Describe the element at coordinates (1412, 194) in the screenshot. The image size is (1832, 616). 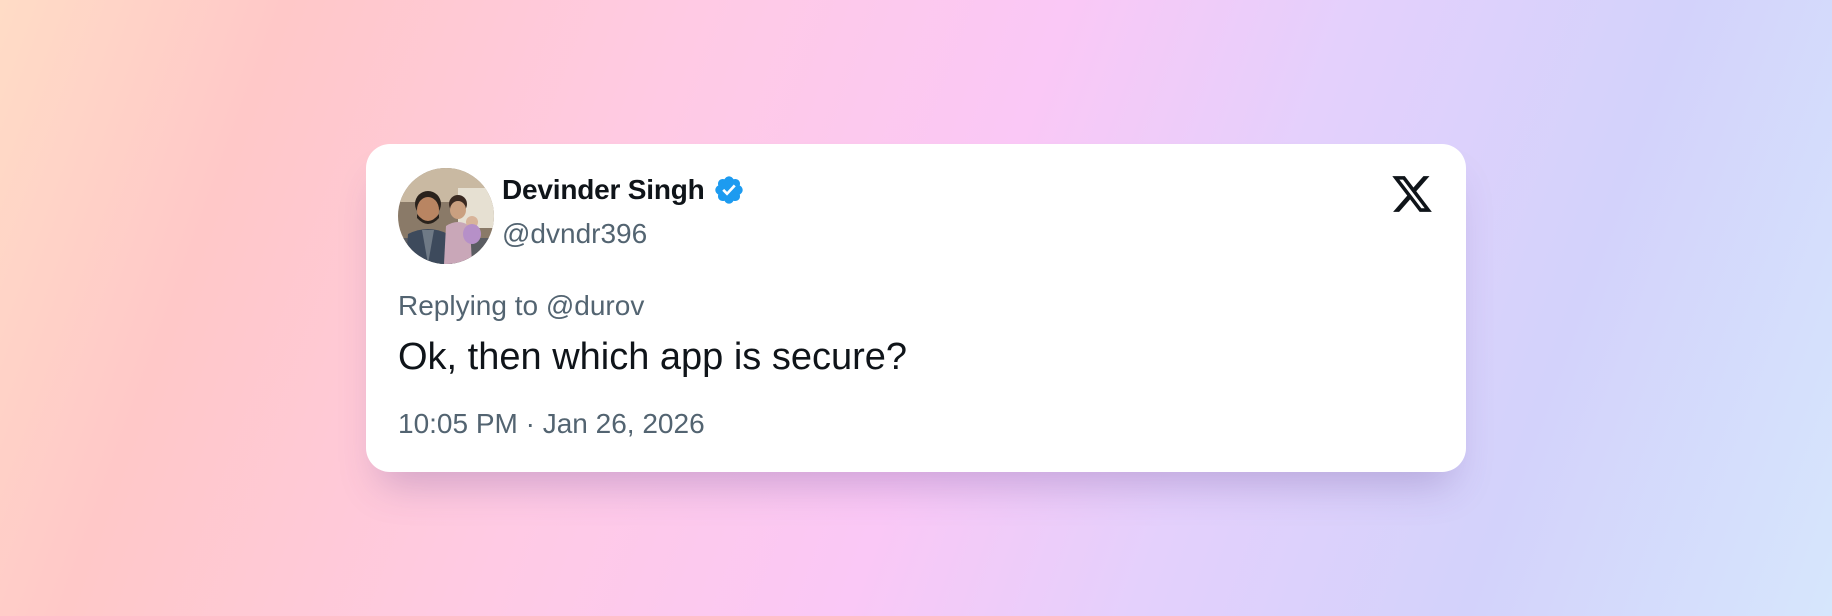
I see `x-logo-icon` at that location.